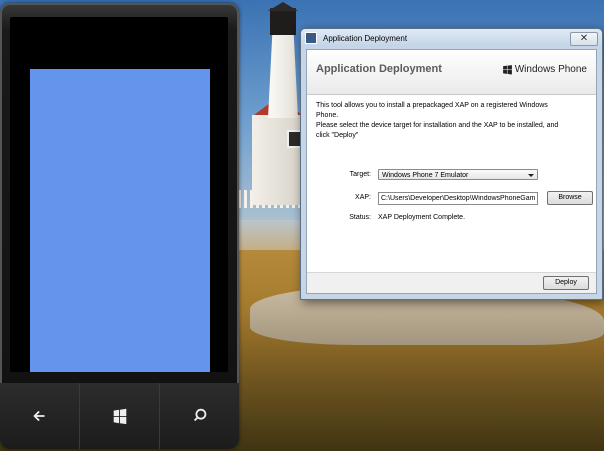 The image size is (604, 451). I want to click on deploy-button: Deploy, so click(566, 283).